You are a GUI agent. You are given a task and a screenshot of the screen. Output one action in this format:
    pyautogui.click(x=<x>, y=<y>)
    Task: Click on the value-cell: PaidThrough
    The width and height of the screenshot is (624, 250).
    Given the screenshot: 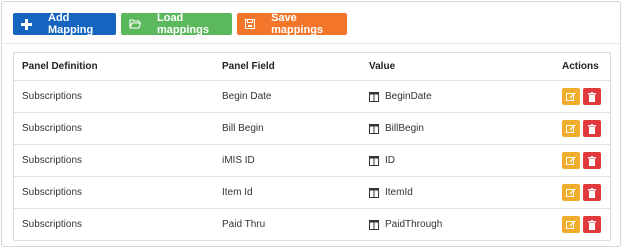 What is the action you would take?
    pyautogui.click(x=405, y=224)
    